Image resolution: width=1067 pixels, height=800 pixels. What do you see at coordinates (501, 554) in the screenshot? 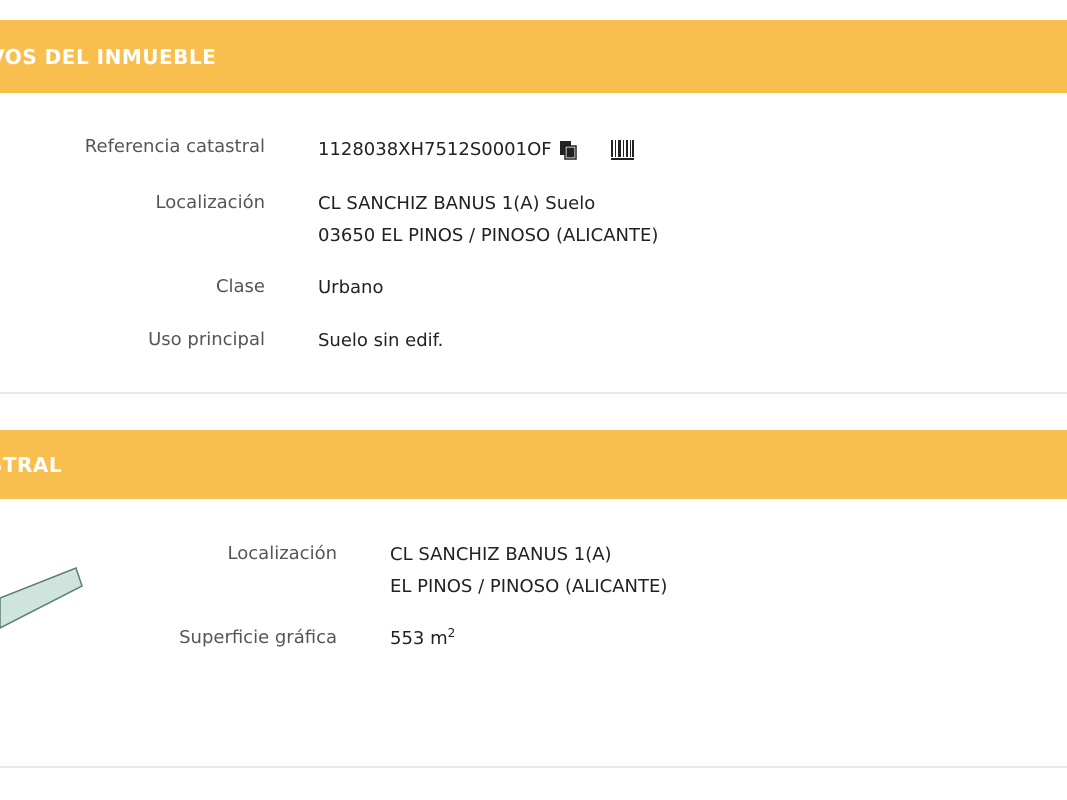
I see `parcela-localizacion-line1: CL SANCHIZ BANUS 1(A)` at bounding box center [501, 554].